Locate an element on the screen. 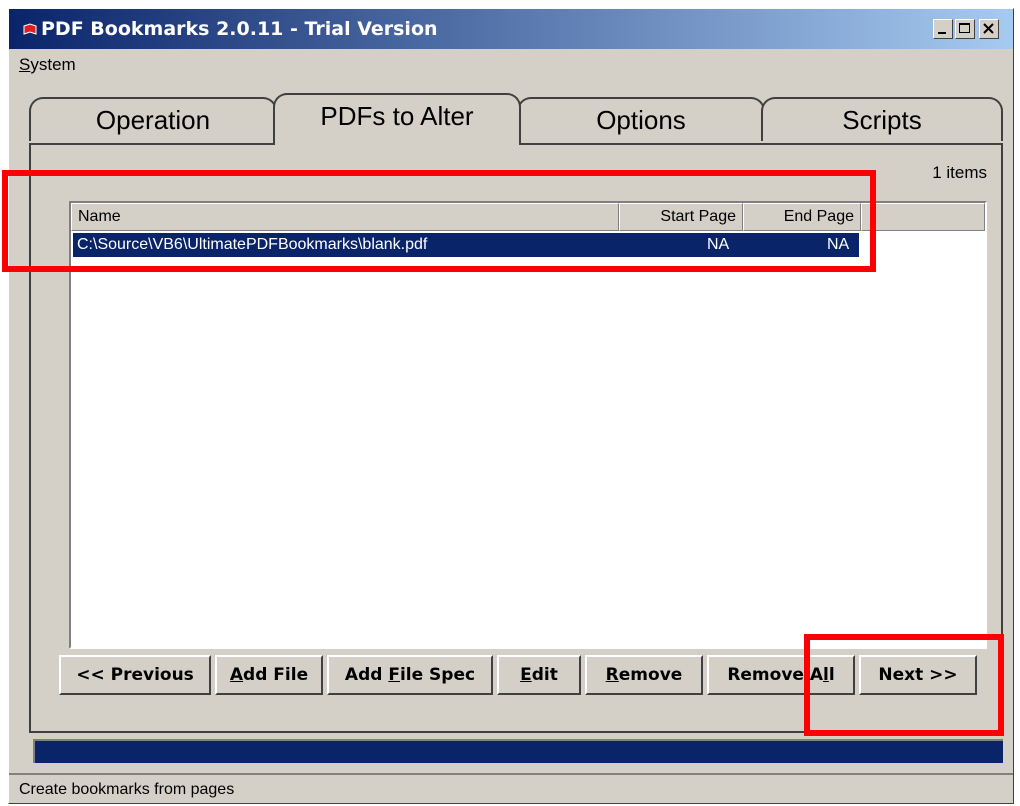 The width and height of the screenshot is (1020, 806). add-file-button: Add File is located at coordinates (269, 675).